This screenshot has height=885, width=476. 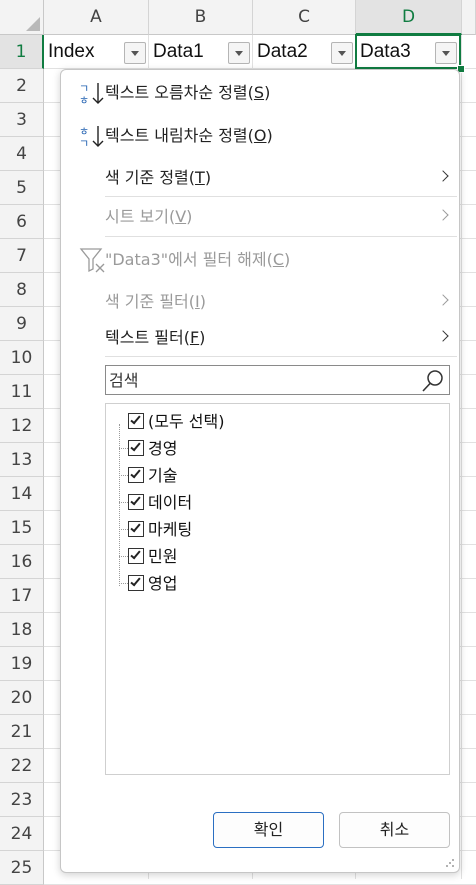 I want to click on column-header-d: D, so click(x=409, y=17).